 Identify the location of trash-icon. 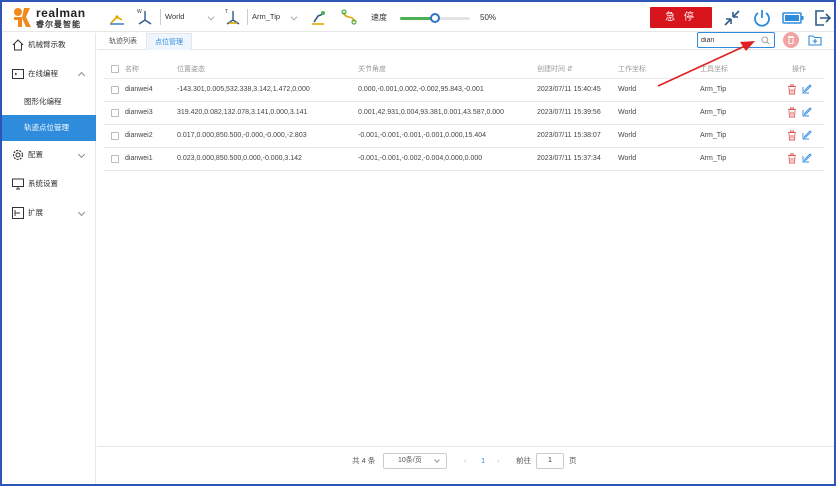
(791, 40).